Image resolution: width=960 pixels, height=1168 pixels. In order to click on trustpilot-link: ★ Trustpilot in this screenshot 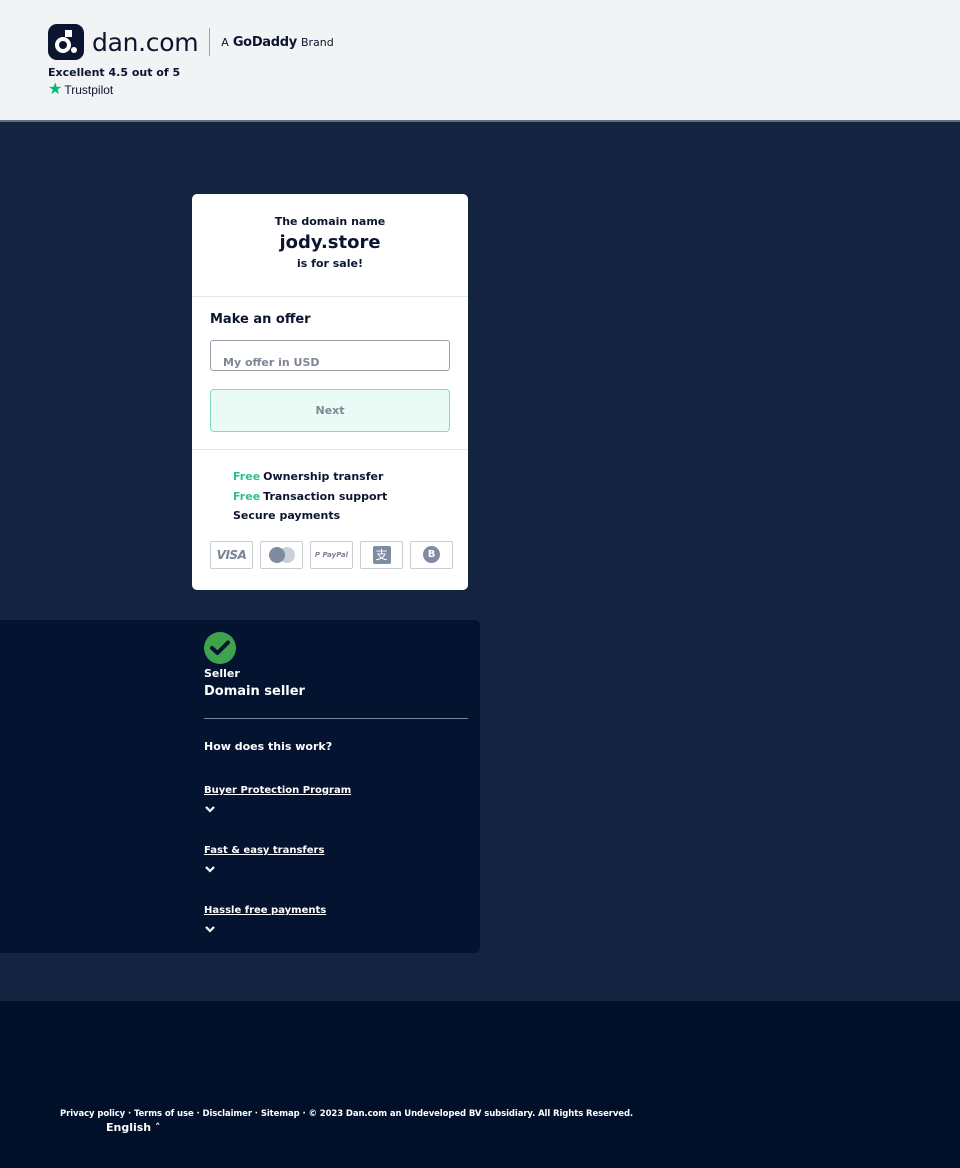, I will do `click(81, 89)`.